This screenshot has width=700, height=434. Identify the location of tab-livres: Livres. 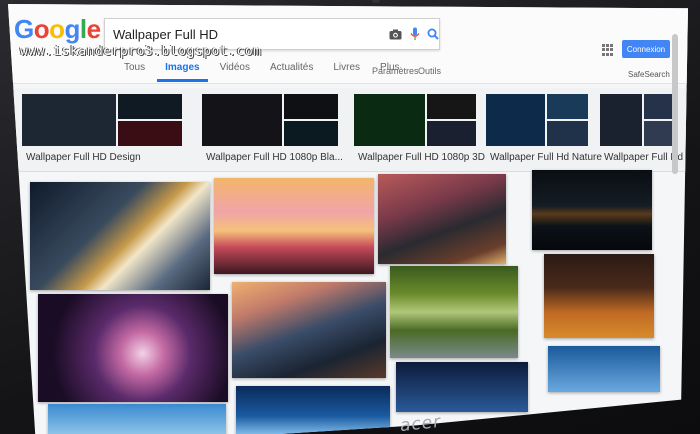
(346, 72).